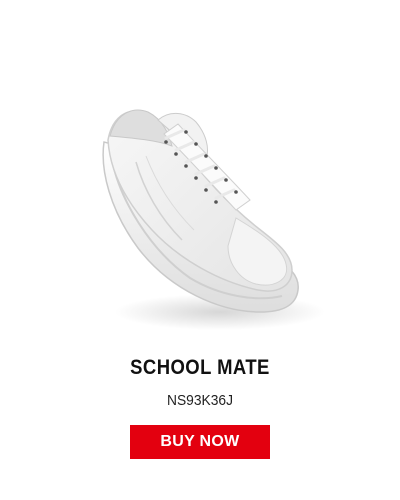 This screenshot has width=400, height=500. I want to click on product-code: NS93K36J, so click(200, 400).